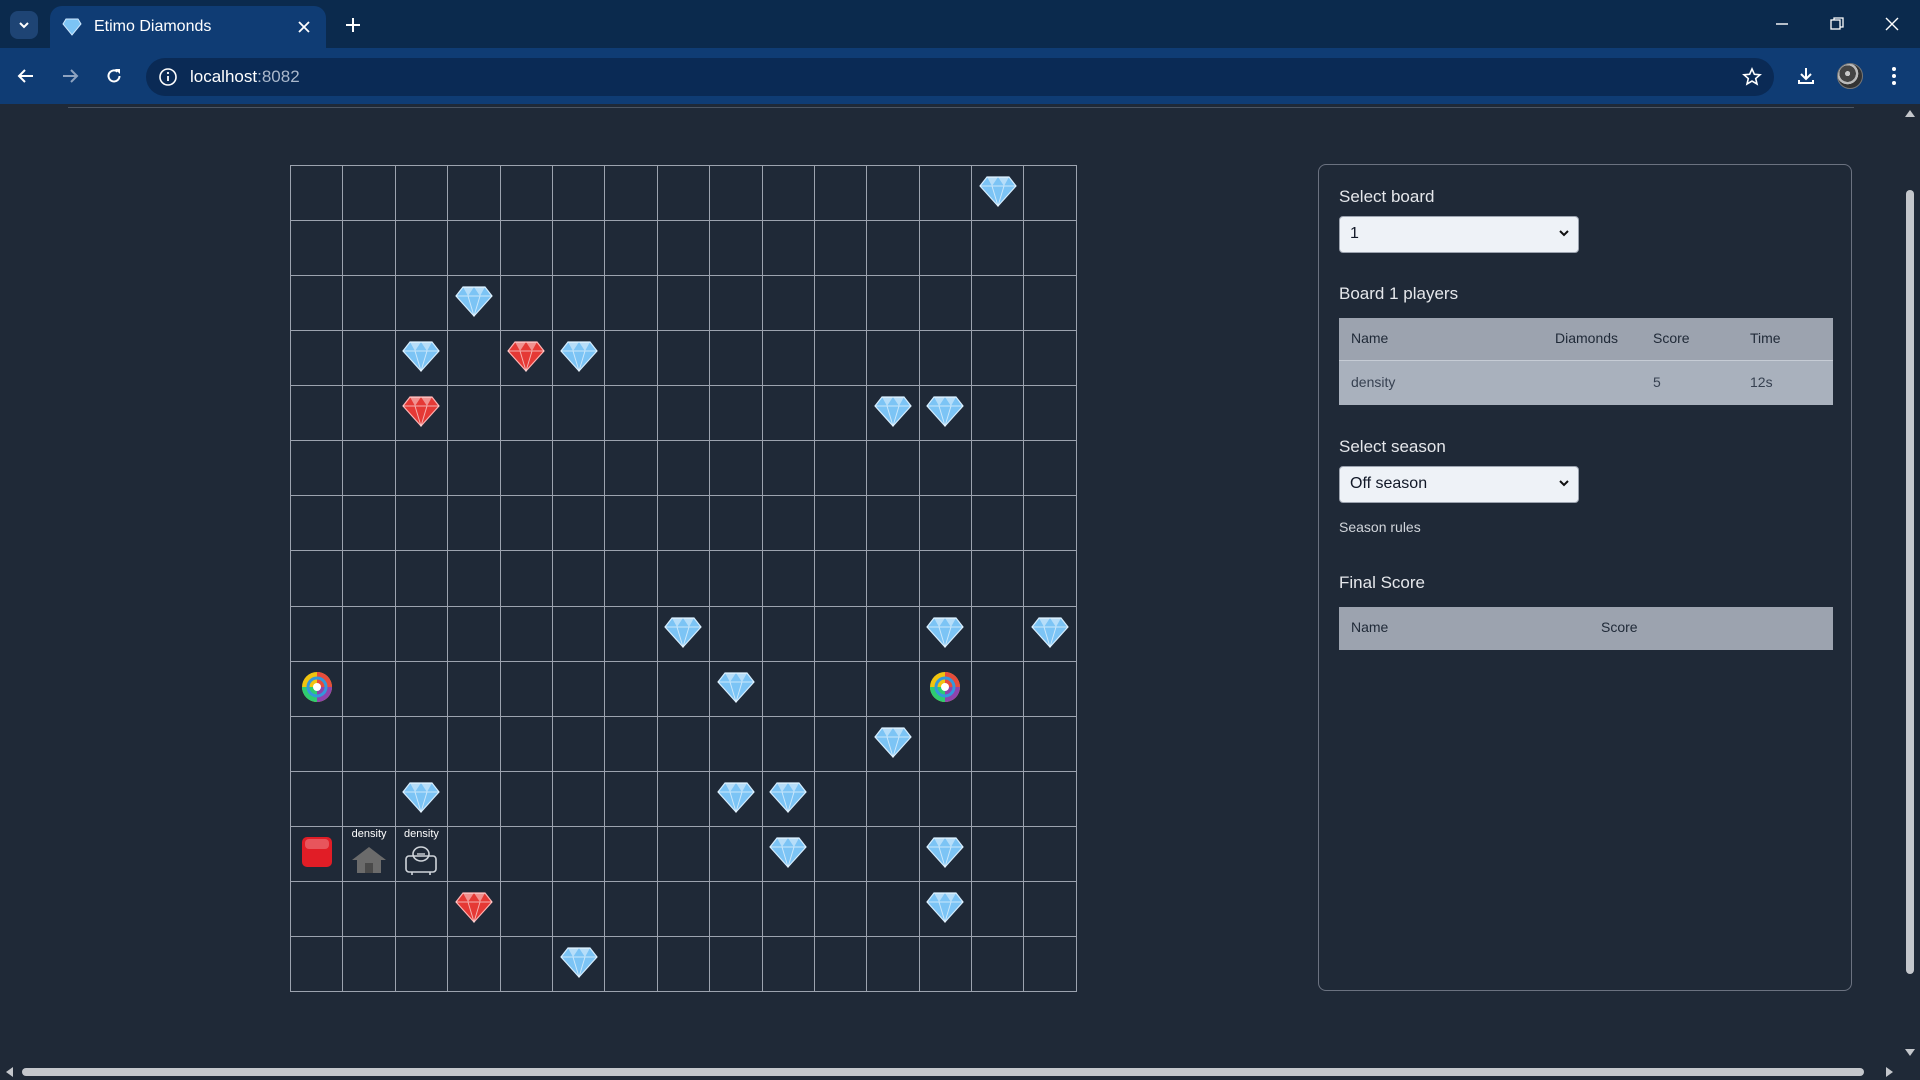  What do you see at coordinates (960, 77) in the screenshot?
I see `address-bar: localhost:8082` at bounding box center [960, 77].